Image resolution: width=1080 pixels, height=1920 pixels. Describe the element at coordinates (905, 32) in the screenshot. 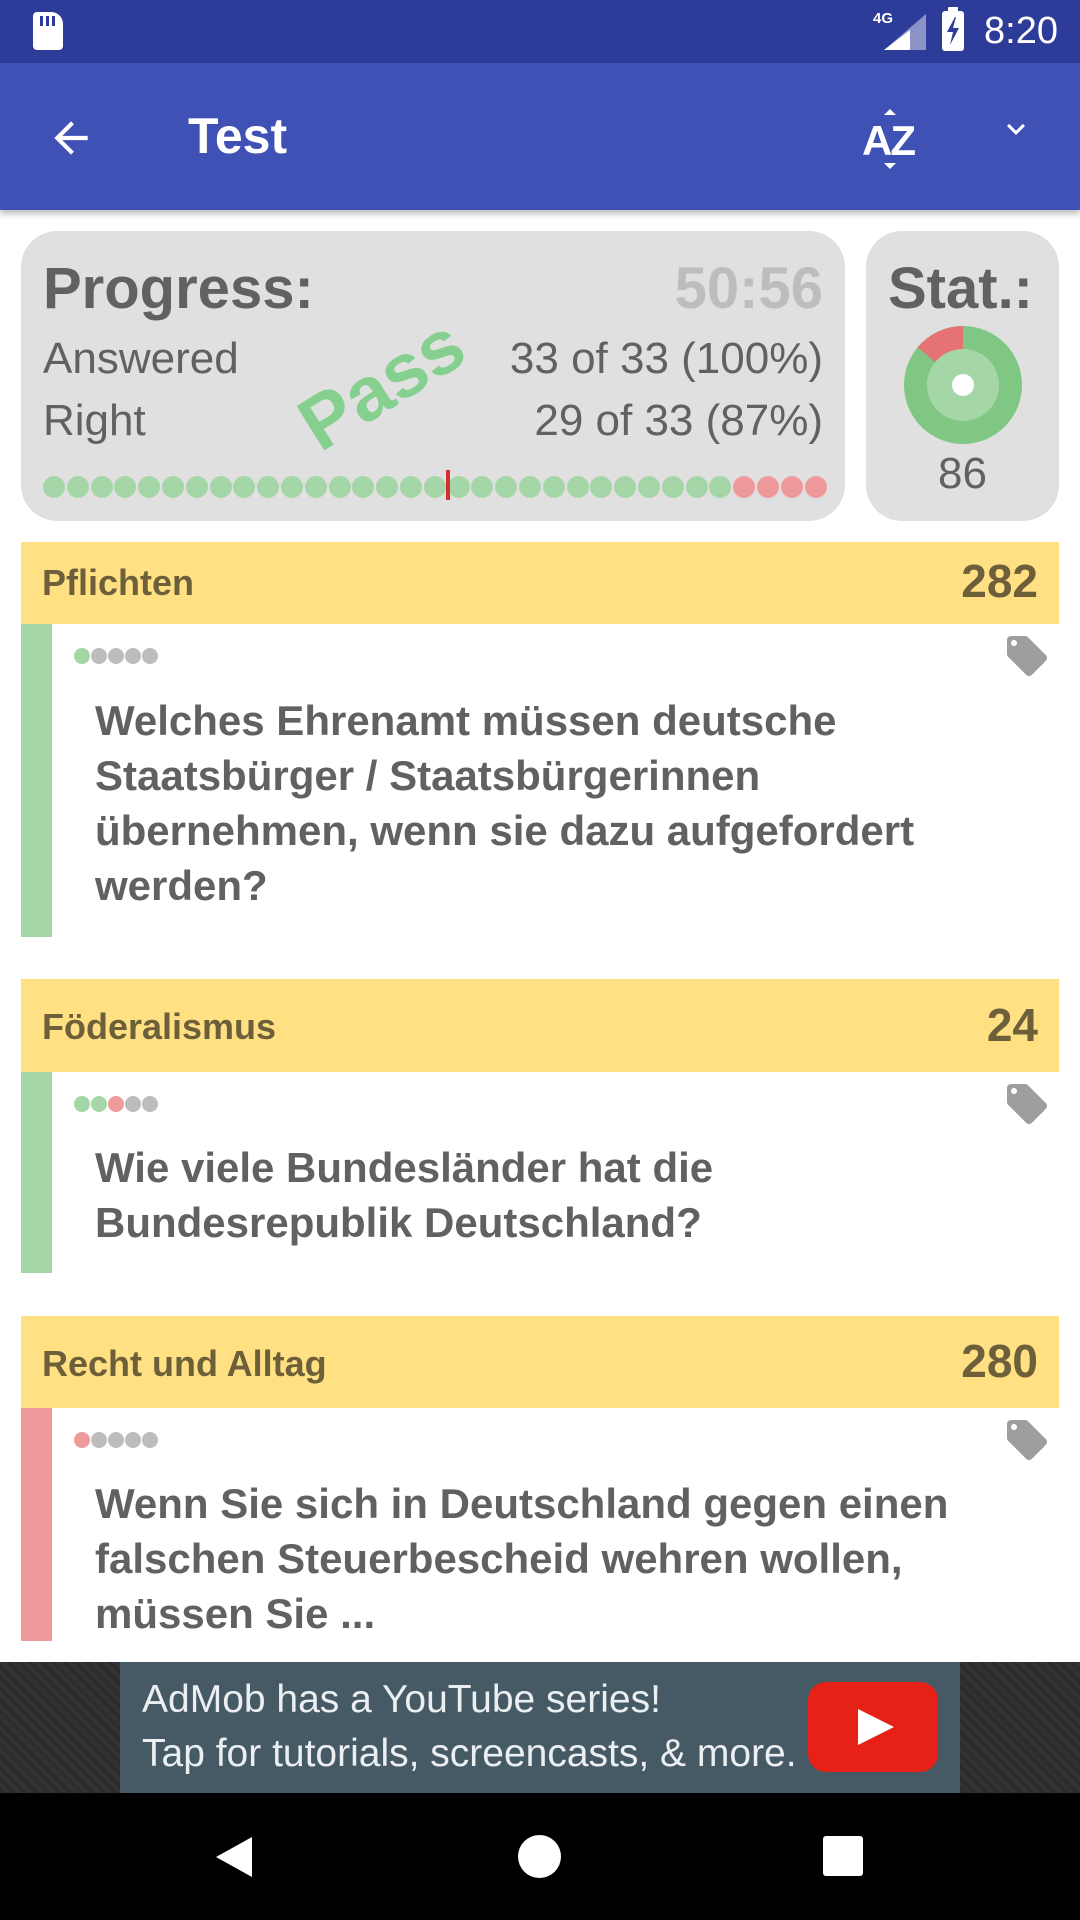

I see `signal-icon` at that location.